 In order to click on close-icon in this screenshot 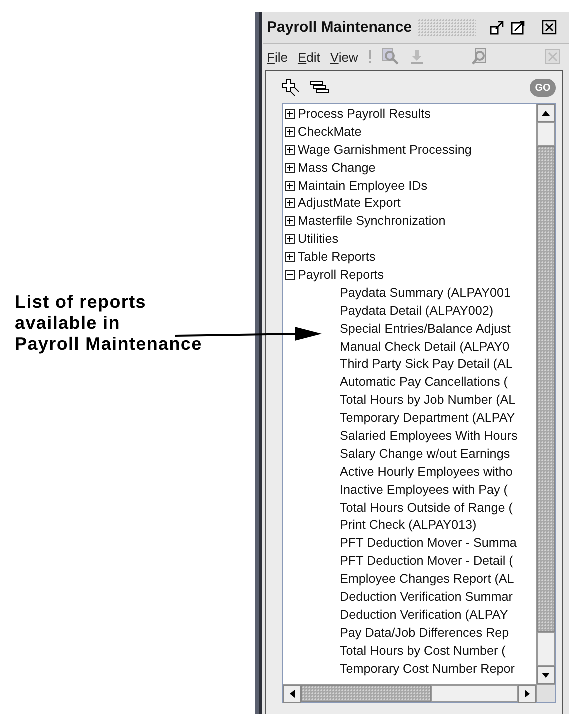, I will do `click(550, 27)`.